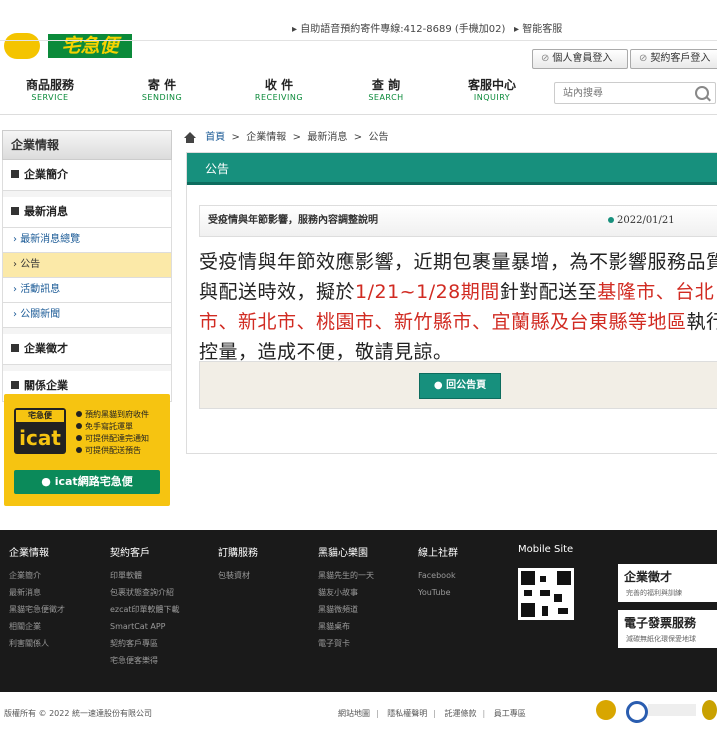  Describe the element at coordinates (117, 414) in the screenshot. I see `icat-feature-text: 預約黑貓到府收件` at that location.